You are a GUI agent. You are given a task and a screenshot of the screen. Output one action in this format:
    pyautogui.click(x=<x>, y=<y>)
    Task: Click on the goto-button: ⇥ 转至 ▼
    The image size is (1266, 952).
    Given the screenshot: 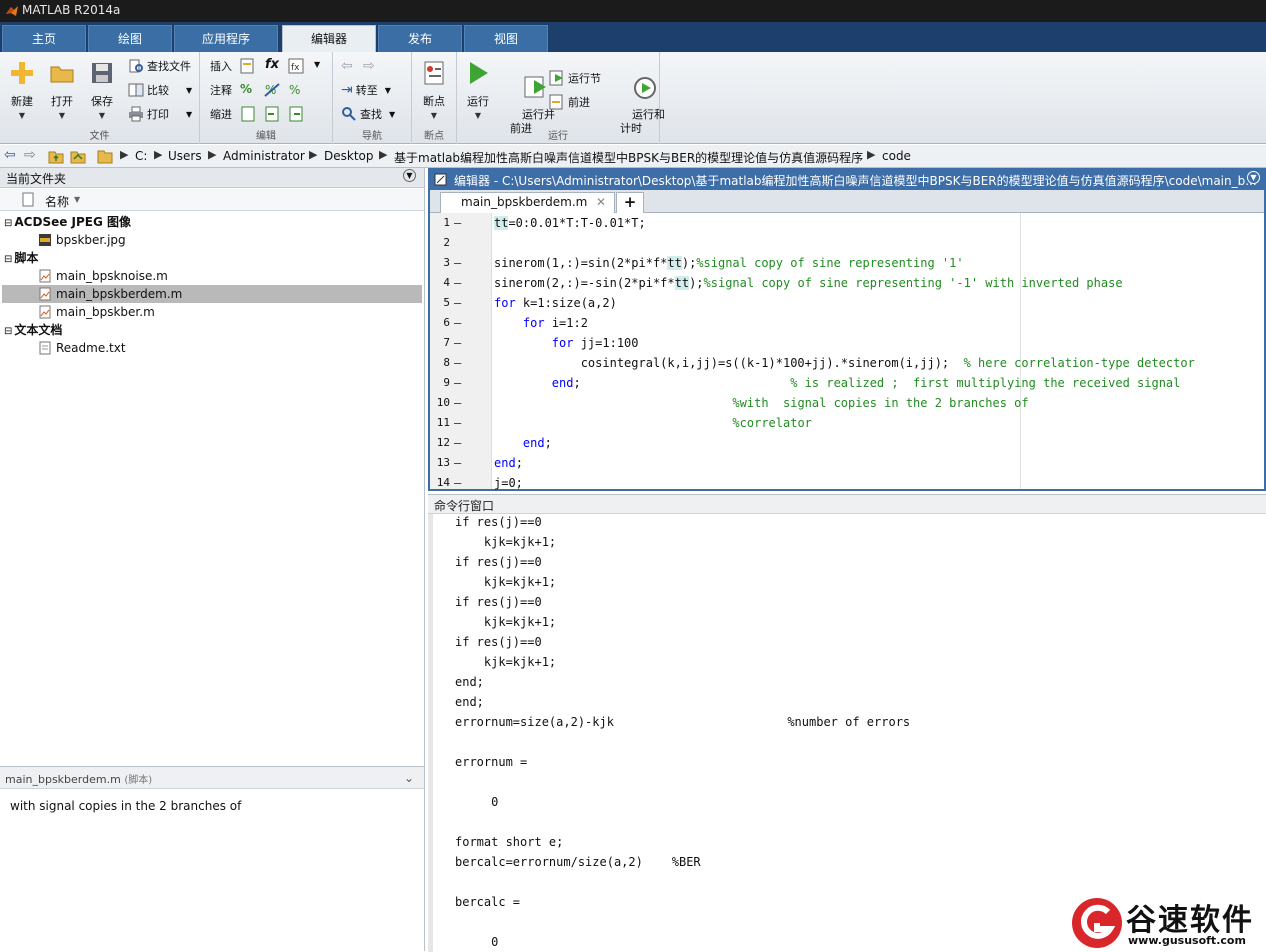 What is the action you would take?
    pyautogui.click(x=366, y=90)
    